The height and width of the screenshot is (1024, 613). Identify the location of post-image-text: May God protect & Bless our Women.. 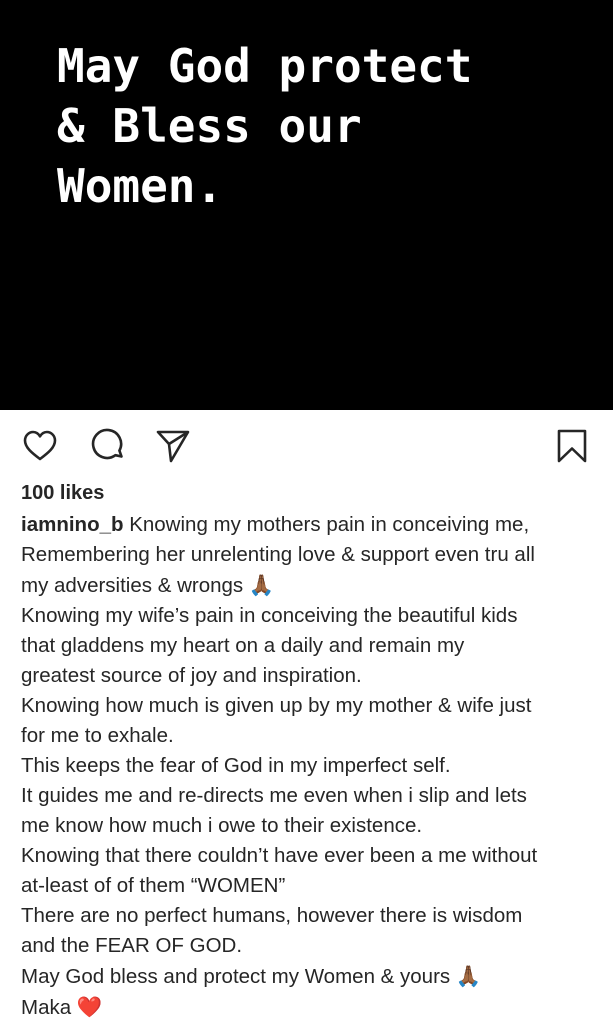
(265, 126).